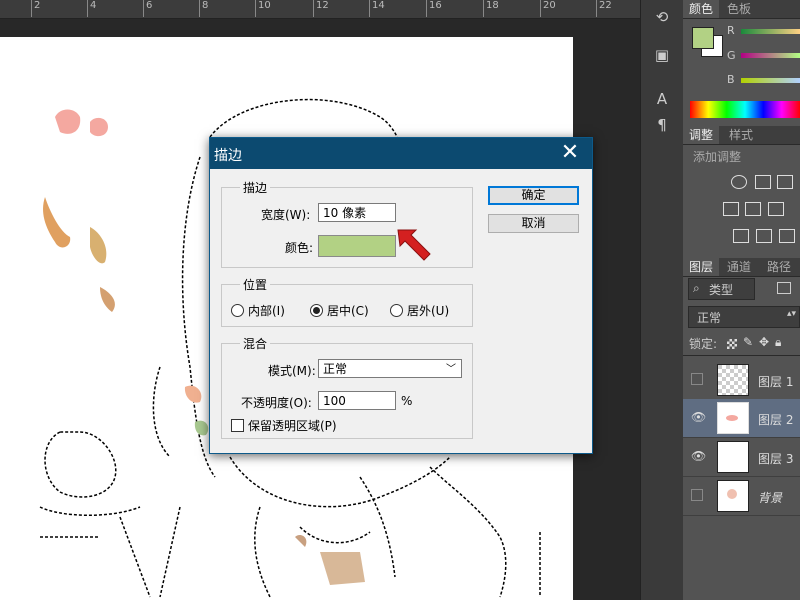  Describe the element at coordinates (717, 157) in the screenshot. I see `add-adjustment-label: 添加调整` at that location.